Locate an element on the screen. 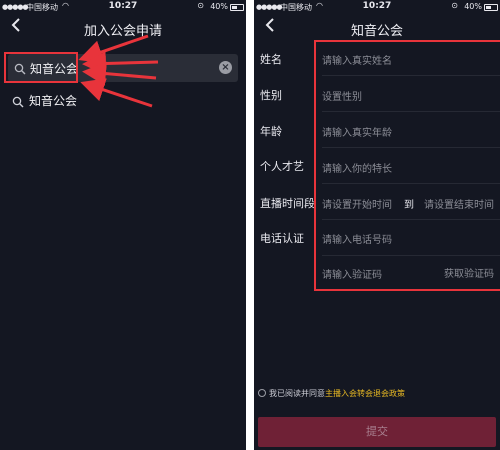 The image size is (500, 450). screen-divider is located at coordinates (250, 225).